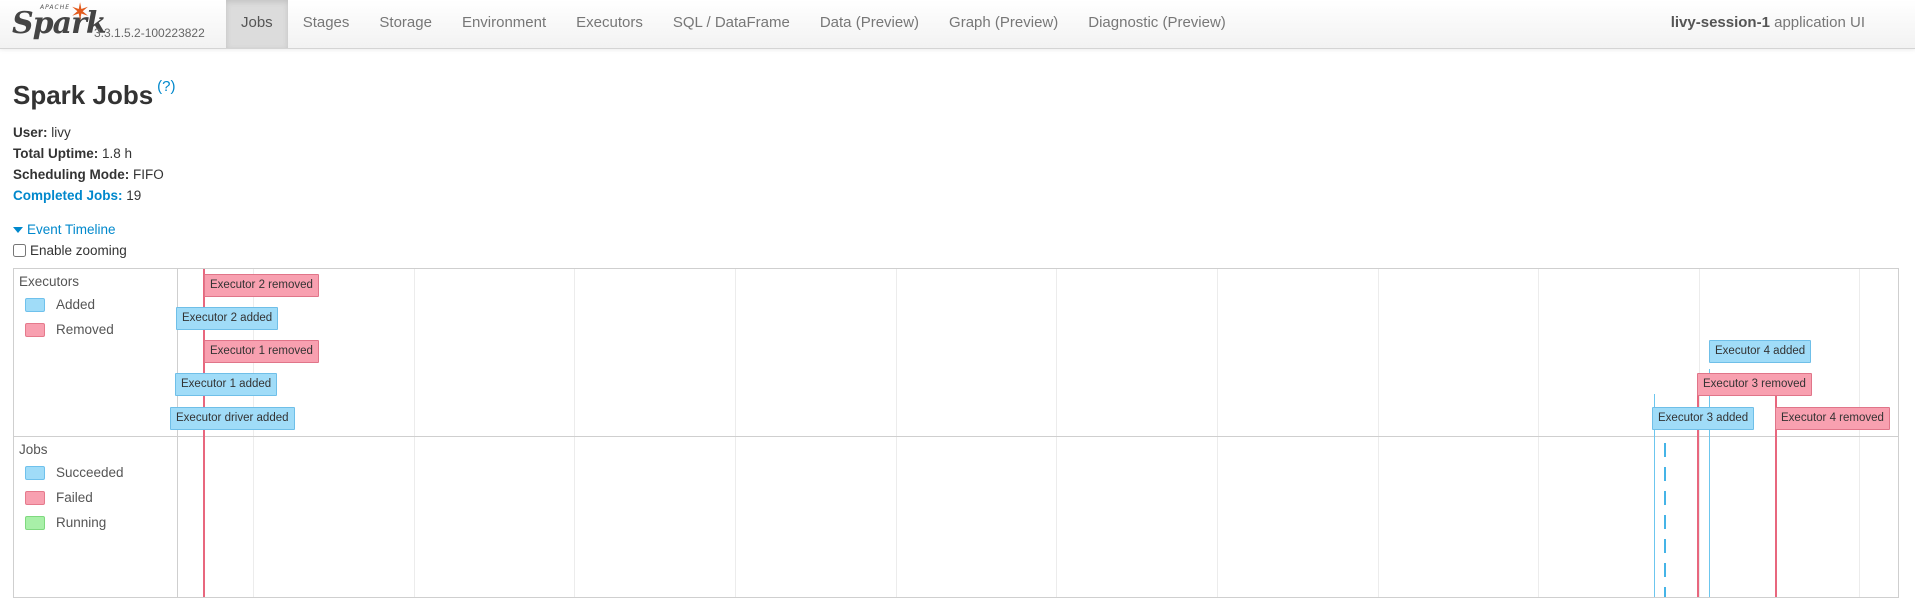 The height and width of the screenshot is (598, 1915). I want to click on event-executor-1-removed: Executor 1 removed, so click(261, 351).